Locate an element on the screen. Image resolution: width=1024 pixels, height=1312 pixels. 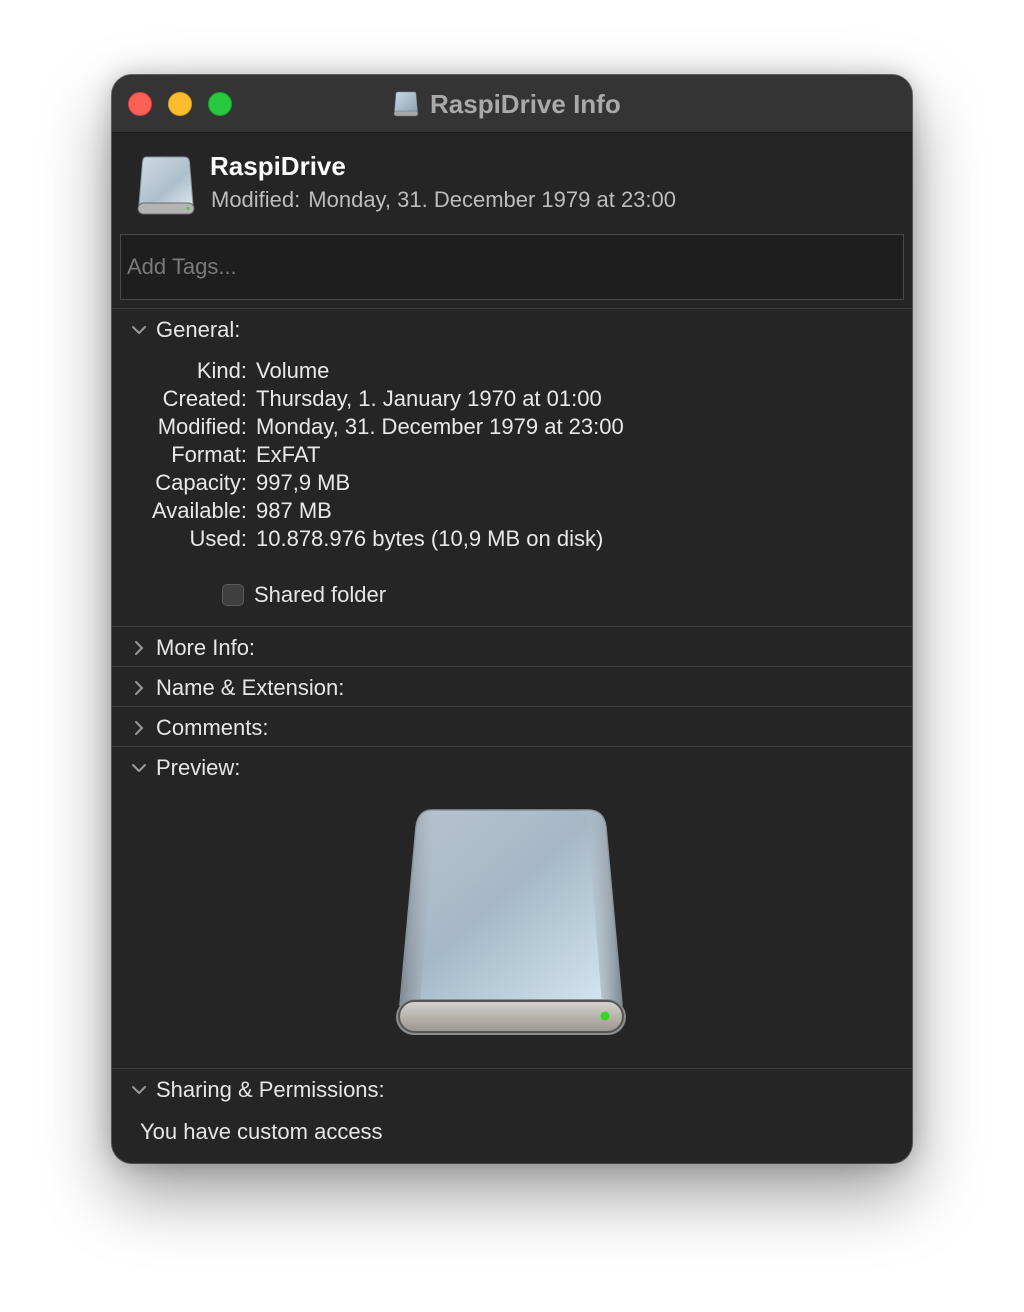
sharing-section-toggle: Sharing & Permissions: is located at coordinates (512, 1090).